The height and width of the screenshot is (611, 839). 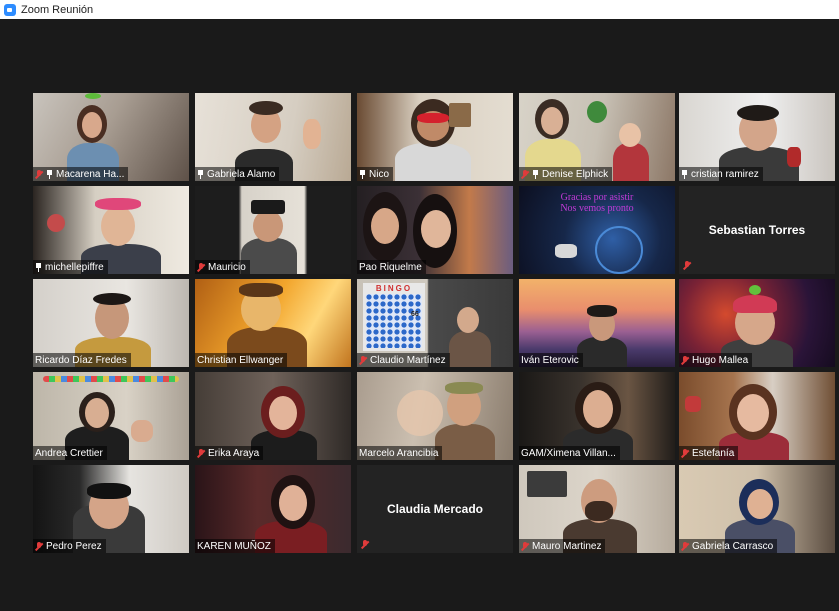 I want to click on participant-name-bar: Andrea Crettier, so click(x=70, y=453).